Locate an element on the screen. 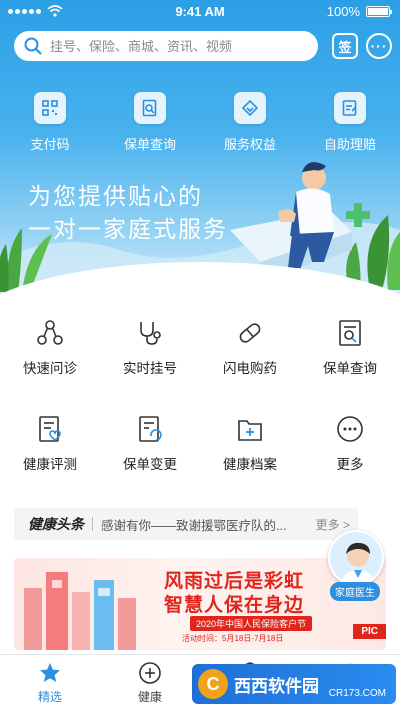 The width and height of the screenshot is (400, 710). tab-label: 健康 is located at coordinates (149, 697).